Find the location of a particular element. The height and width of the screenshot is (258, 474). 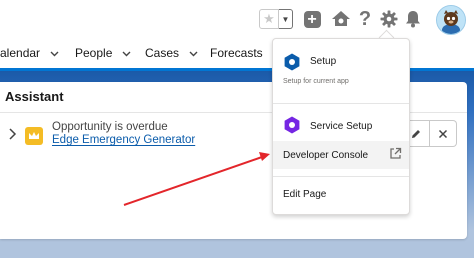

crown-icon is located at coordinates (34, 135).